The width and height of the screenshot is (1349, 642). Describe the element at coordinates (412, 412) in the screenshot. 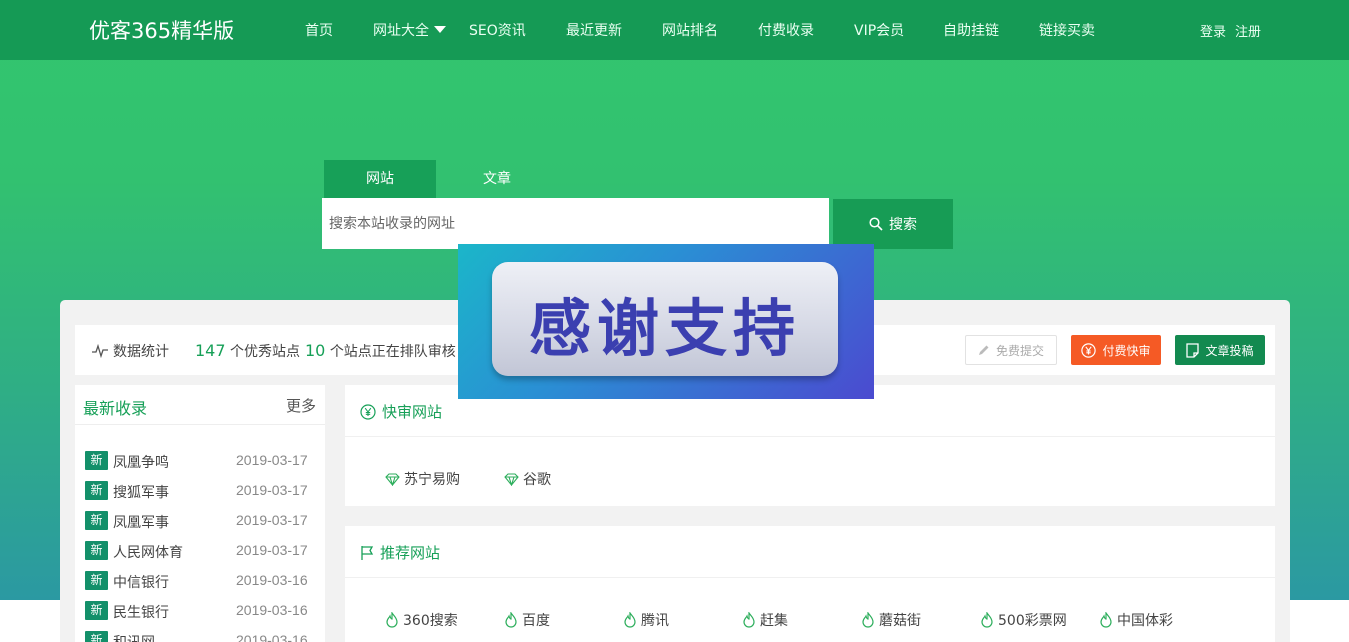

I see `fast-review-title-label: 快审网站` at that location.